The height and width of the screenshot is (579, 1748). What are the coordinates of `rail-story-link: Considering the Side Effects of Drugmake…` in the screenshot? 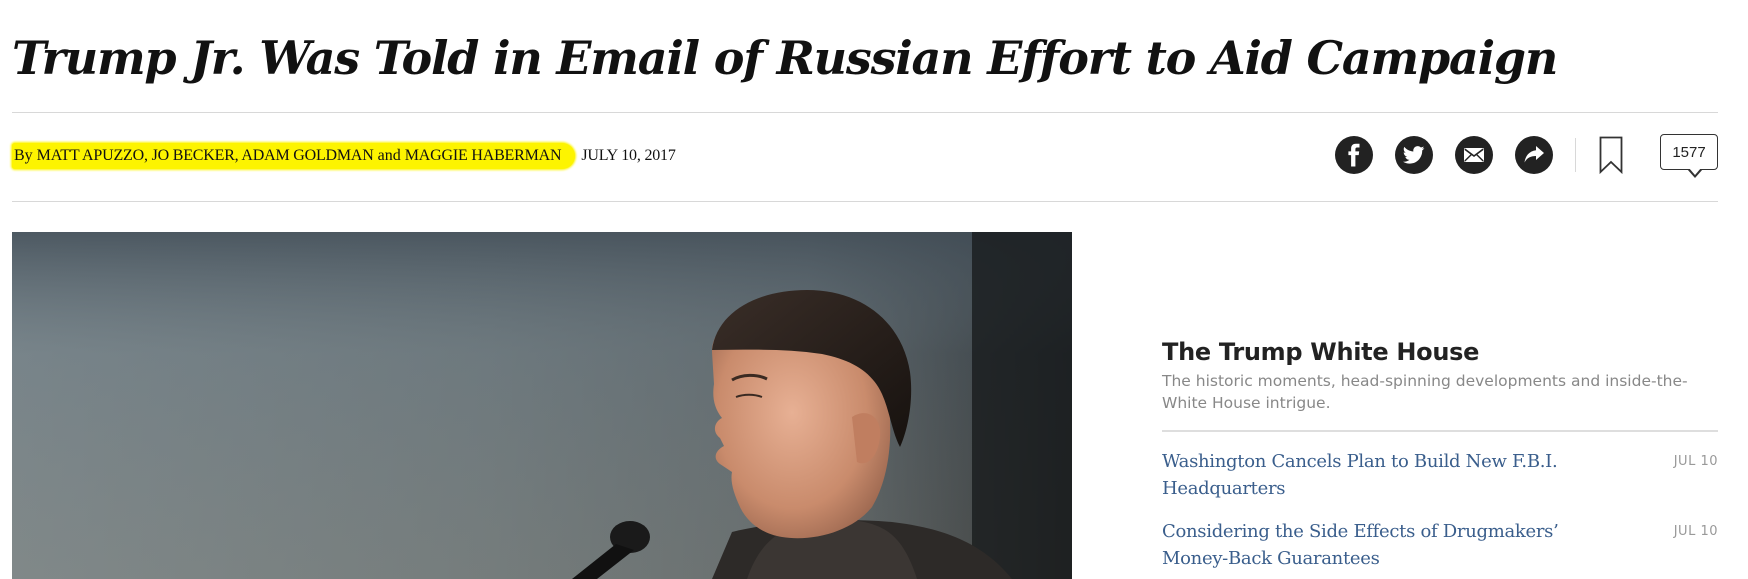 It's located at (1377, 545).